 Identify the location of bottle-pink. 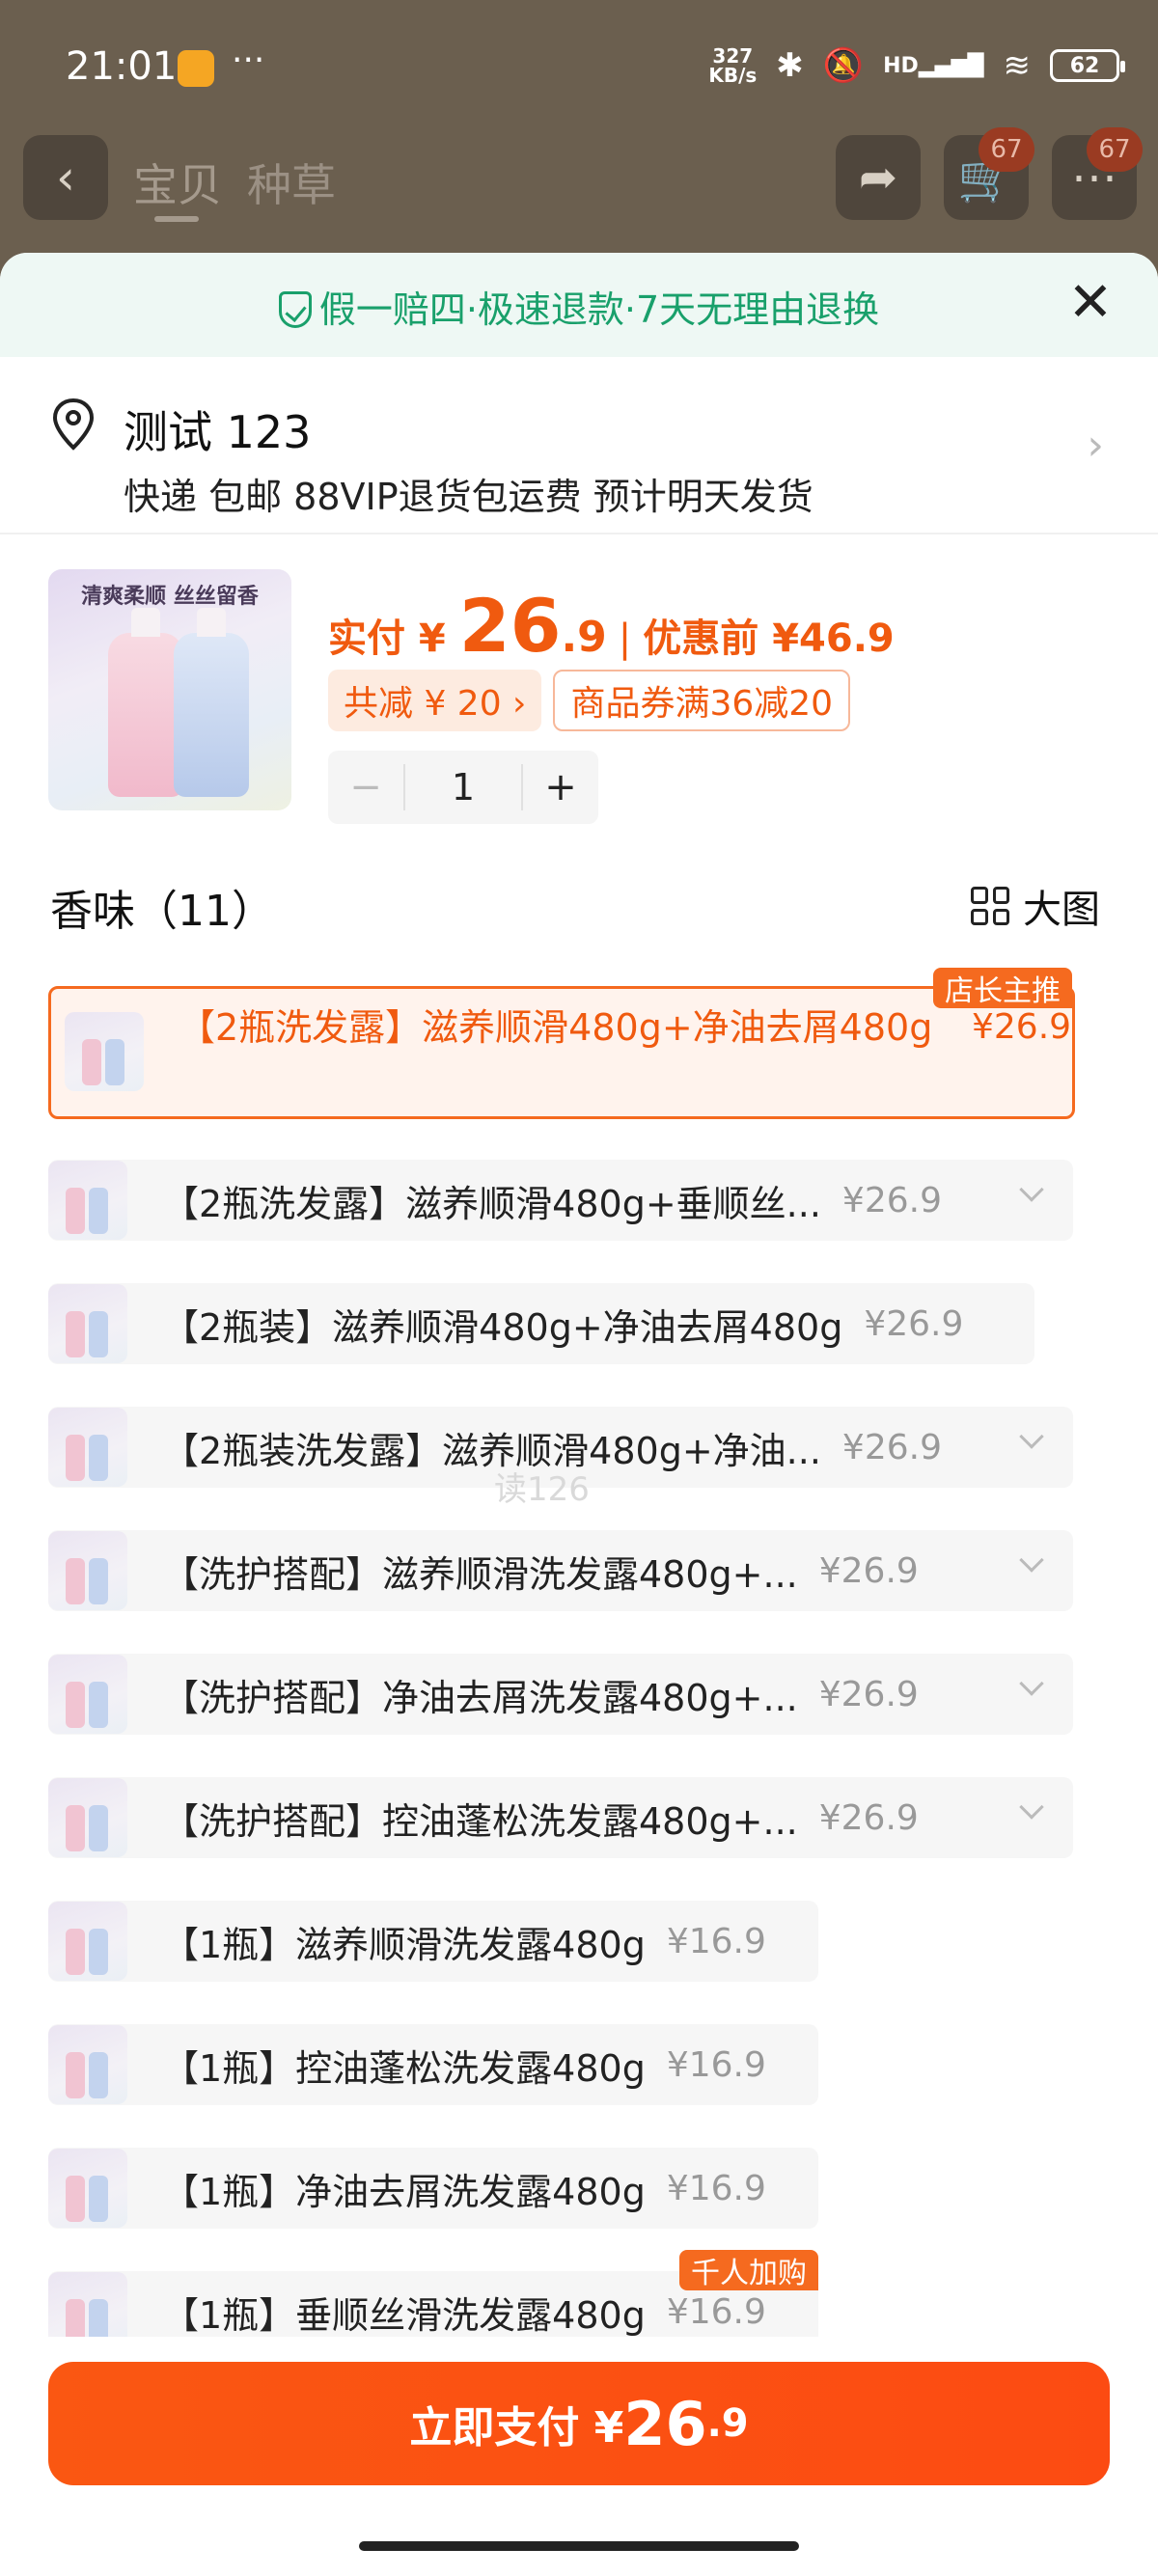
(145, 702).